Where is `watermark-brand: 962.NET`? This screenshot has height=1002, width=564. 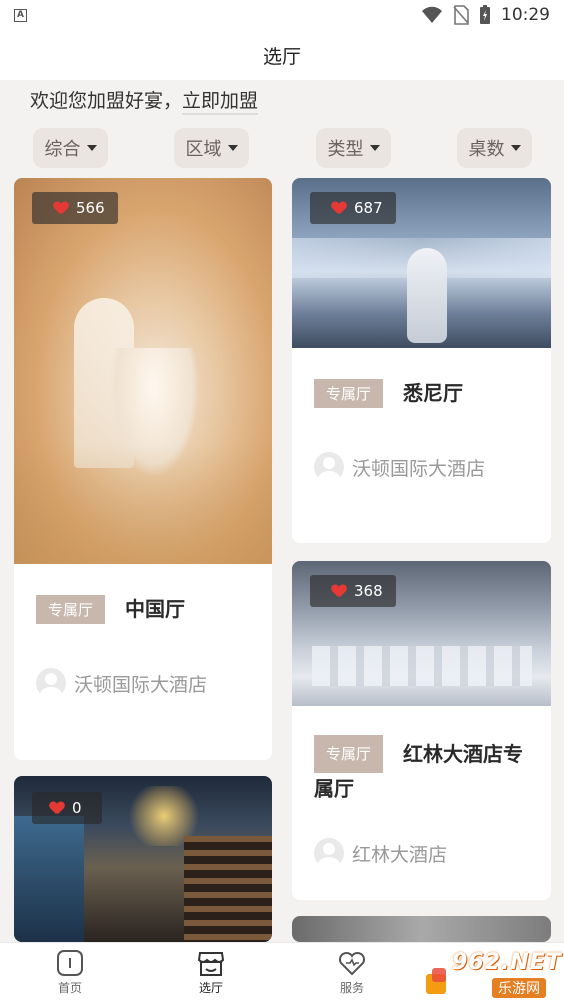
watermark-brand: 962.NET is located at coordinates (507, 962).